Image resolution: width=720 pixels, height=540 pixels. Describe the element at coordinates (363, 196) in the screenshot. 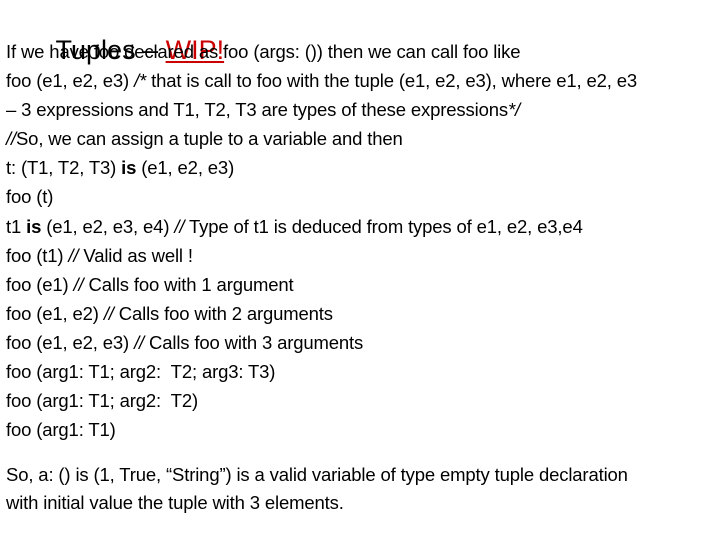

I see `body-line: foo (t)` at that location.